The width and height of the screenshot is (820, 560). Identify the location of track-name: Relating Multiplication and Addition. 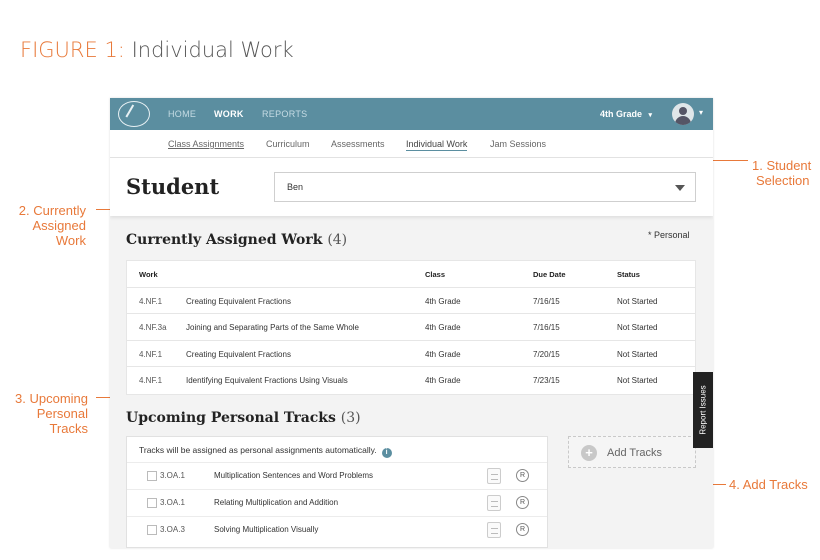
(276, 502).